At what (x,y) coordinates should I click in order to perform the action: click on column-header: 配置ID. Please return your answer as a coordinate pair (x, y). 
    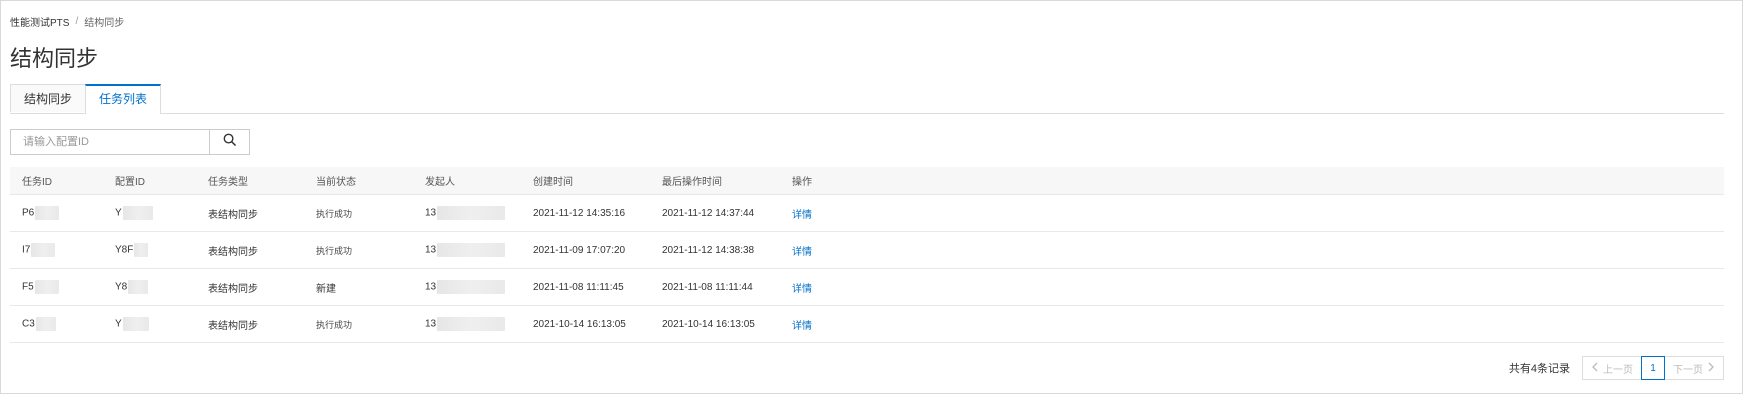
    Looking at the image, I should click on (161, 181).